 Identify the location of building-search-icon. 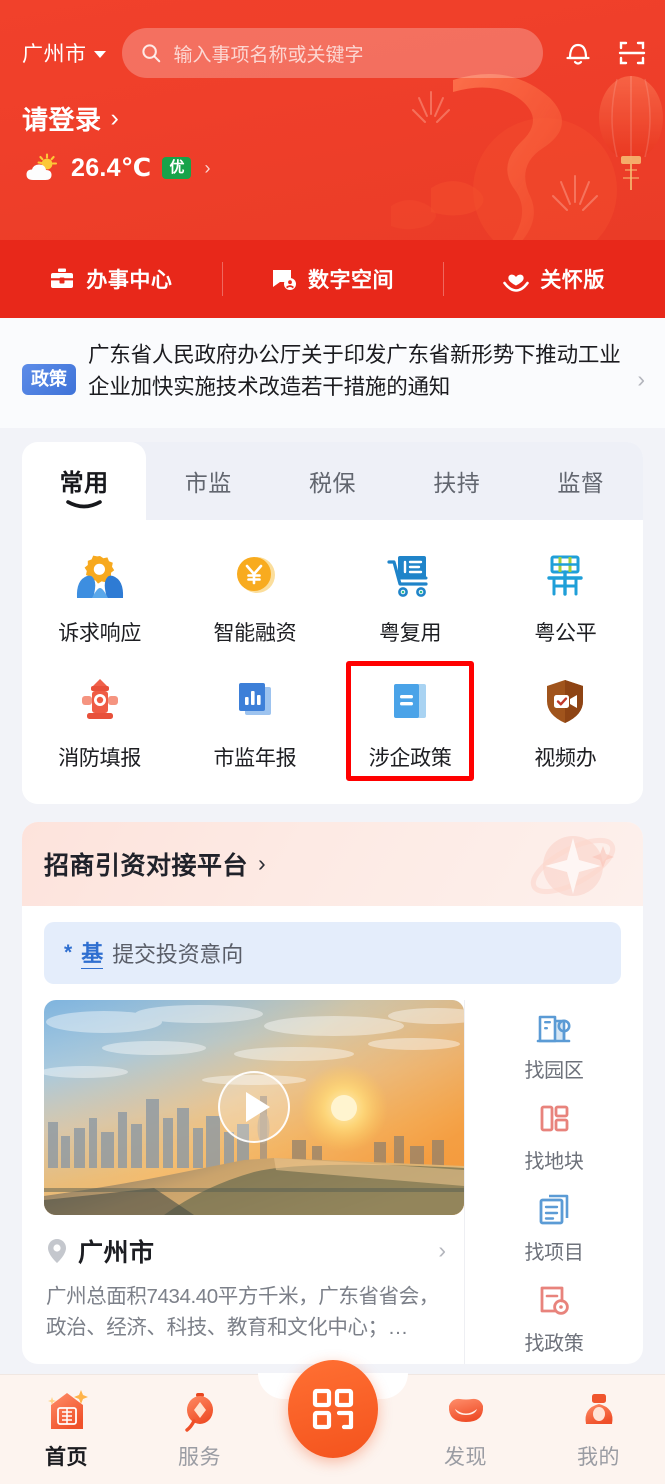
(553, 1028).